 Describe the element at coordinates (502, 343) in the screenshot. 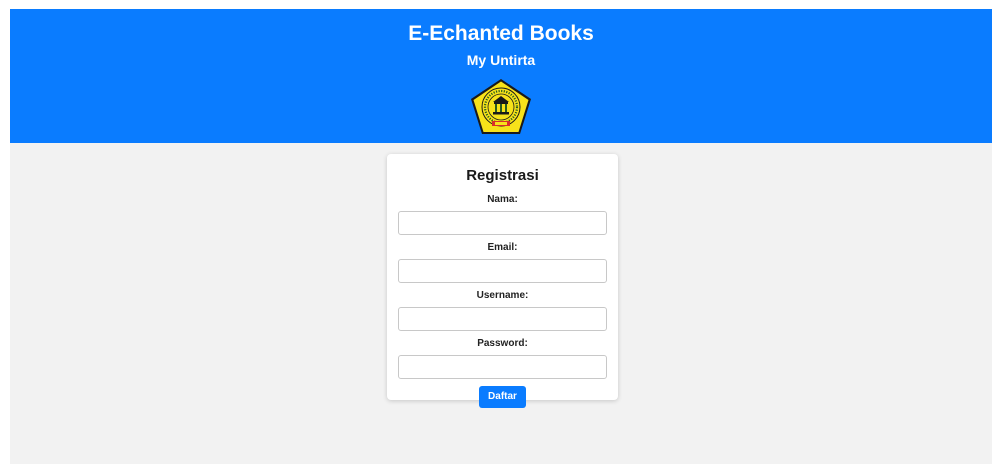

I see `password-label: Password:` at that location.